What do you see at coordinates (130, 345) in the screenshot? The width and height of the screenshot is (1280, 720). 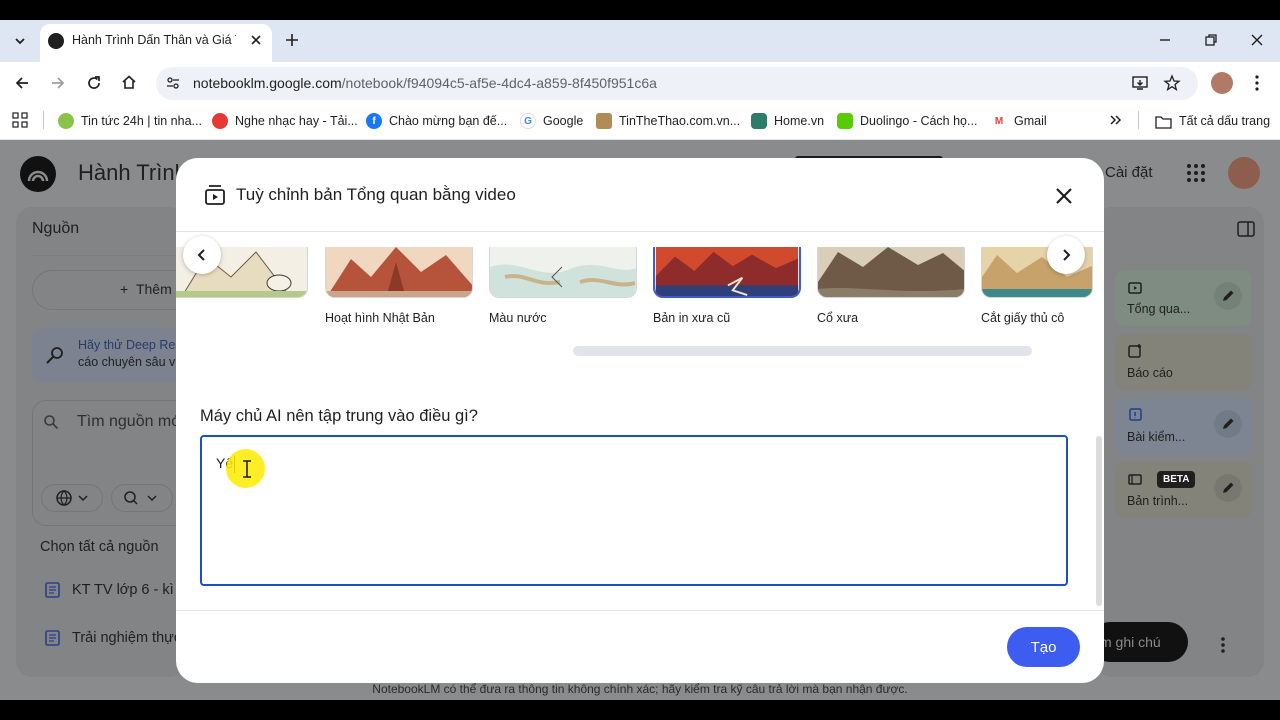 I see `deep-research-text-1: Hãy thử Deep Res` at bounding box center [130, 345].